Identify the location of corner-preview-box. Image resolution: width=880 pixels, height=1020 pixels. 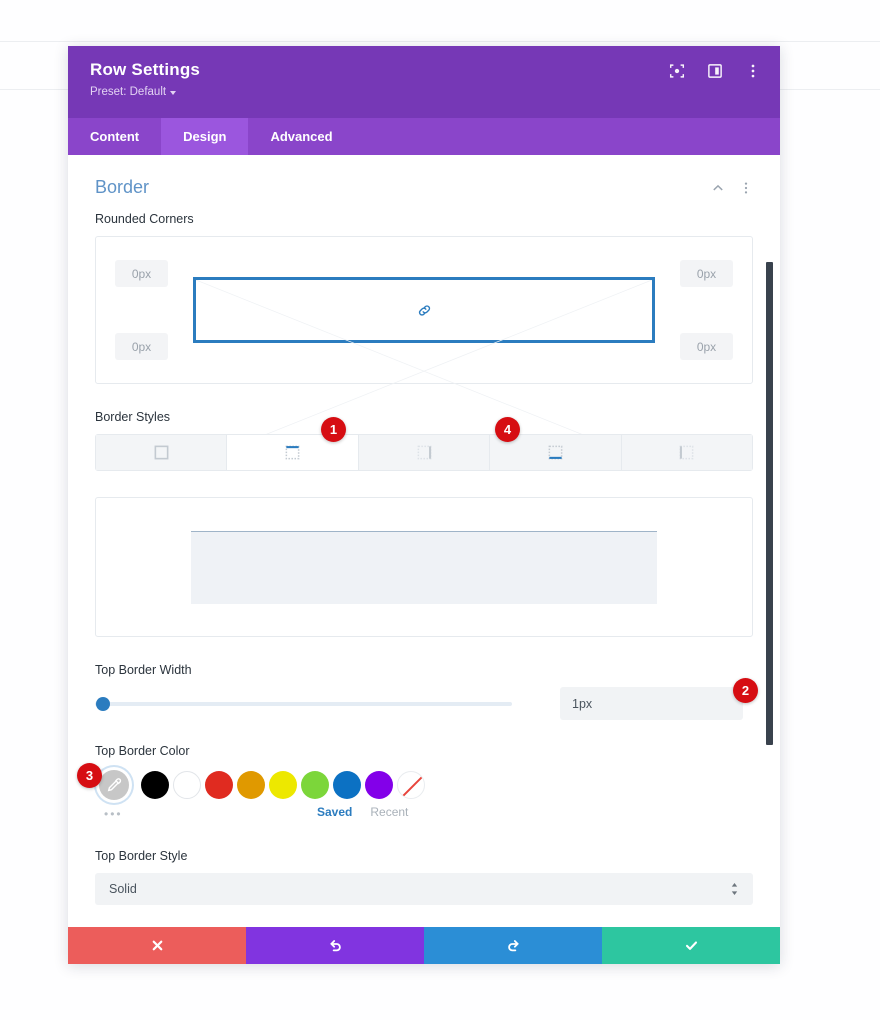
(424, 310).